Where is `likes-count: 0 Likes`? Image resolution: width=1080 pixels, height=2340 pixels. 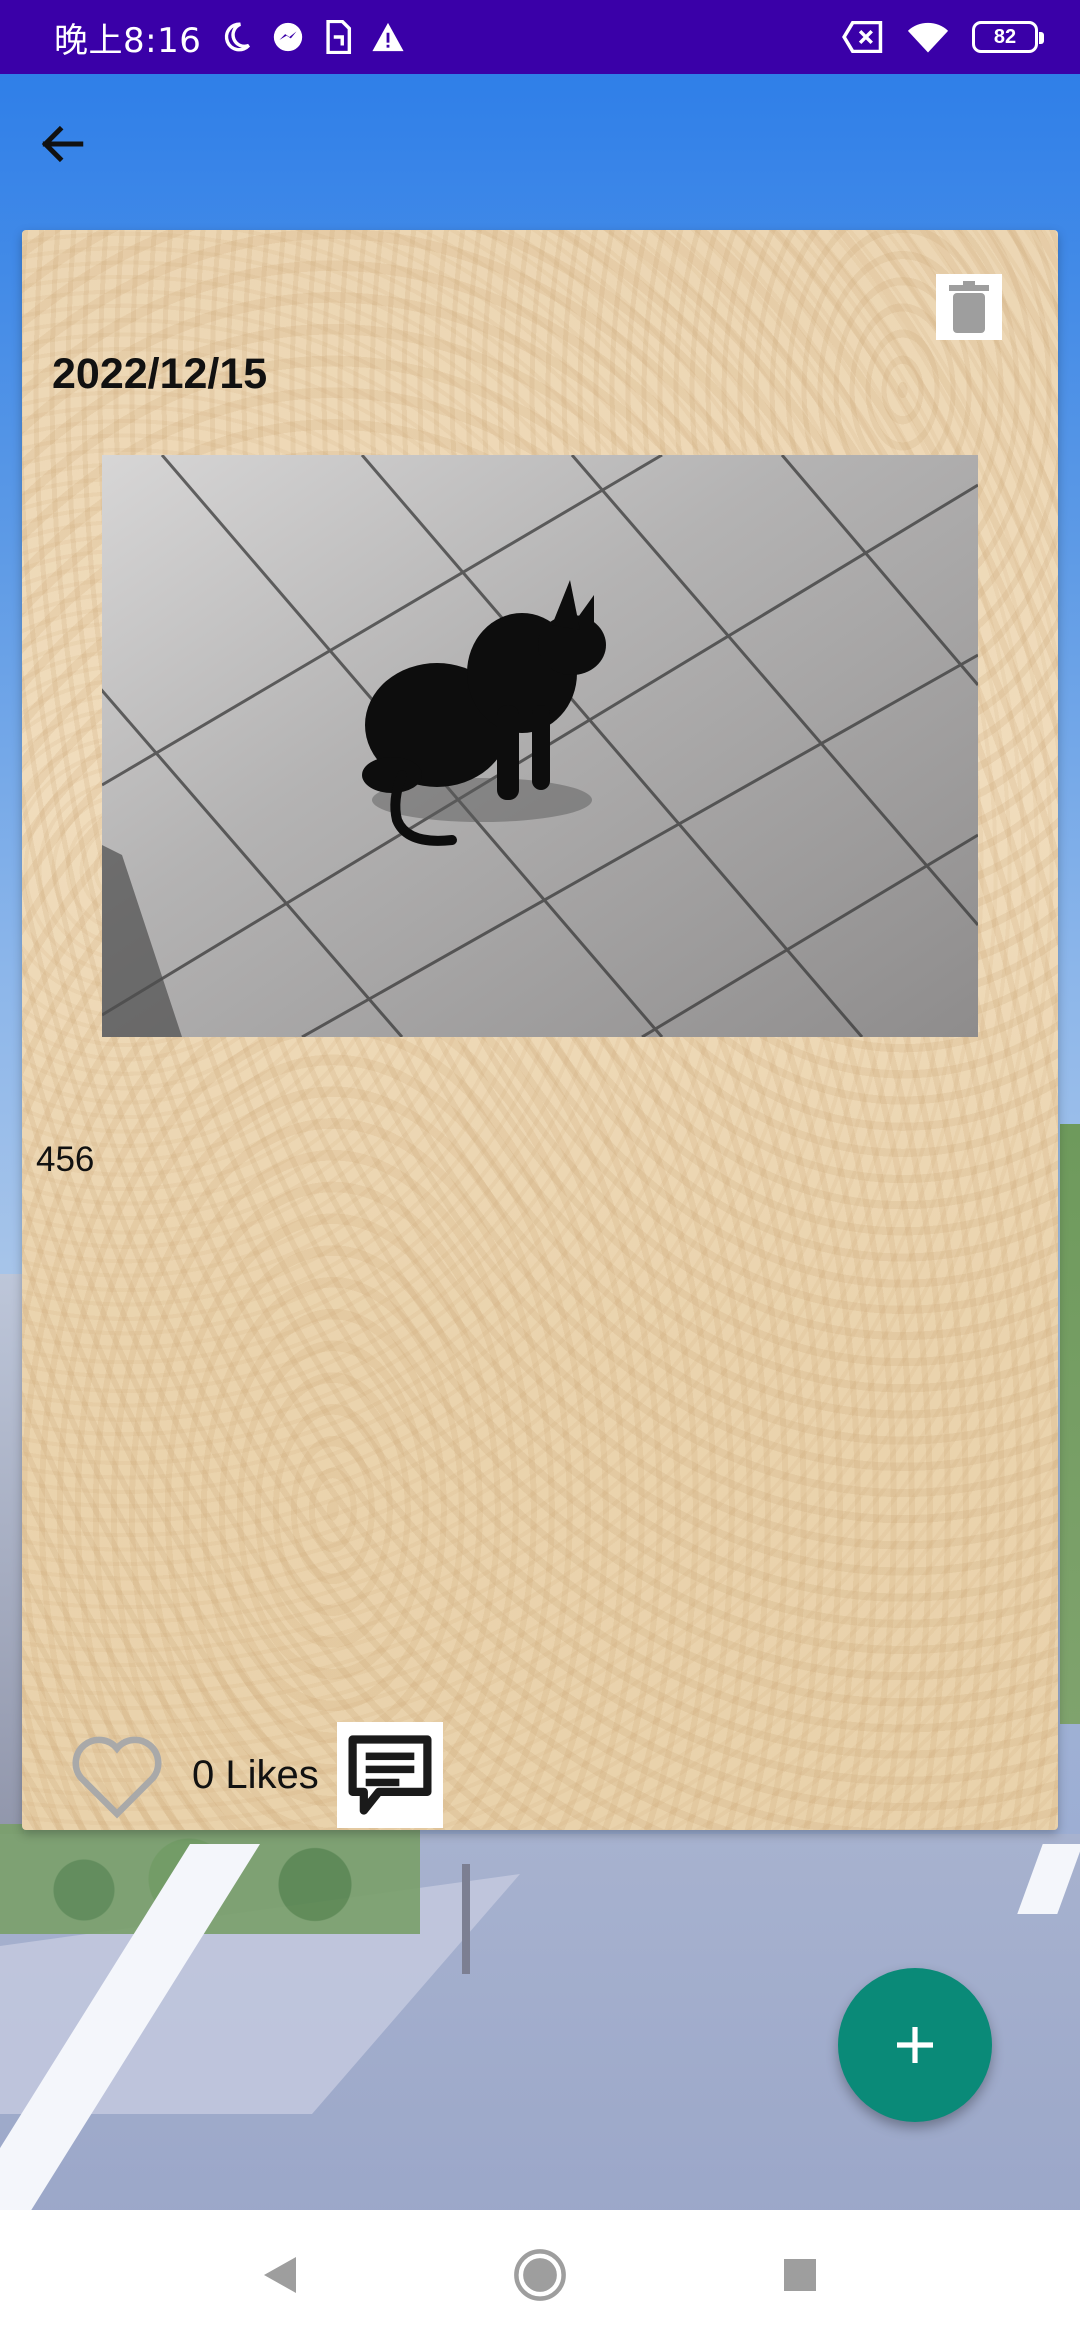
likes-count: 0 Likes is located at coordinates (255, 1774).